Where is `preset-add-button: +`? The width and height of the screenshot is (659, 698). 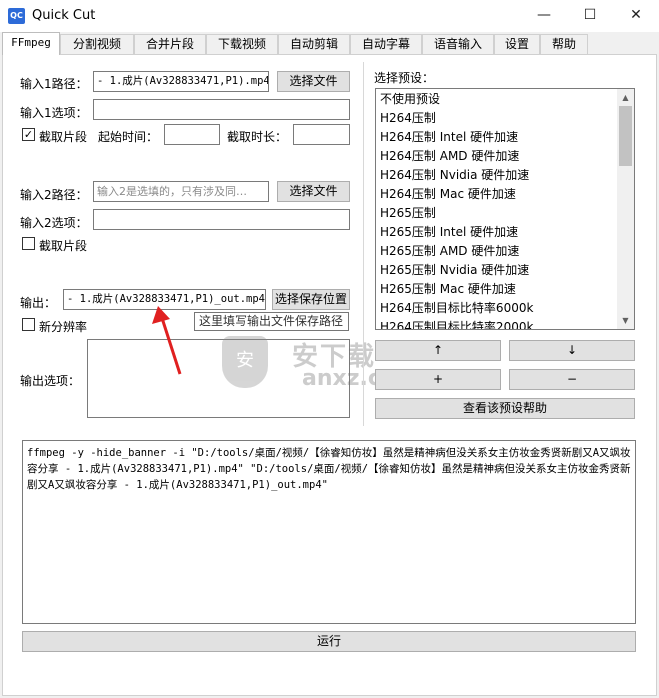 preset-add-button: + is located at coordinates (438, 379).